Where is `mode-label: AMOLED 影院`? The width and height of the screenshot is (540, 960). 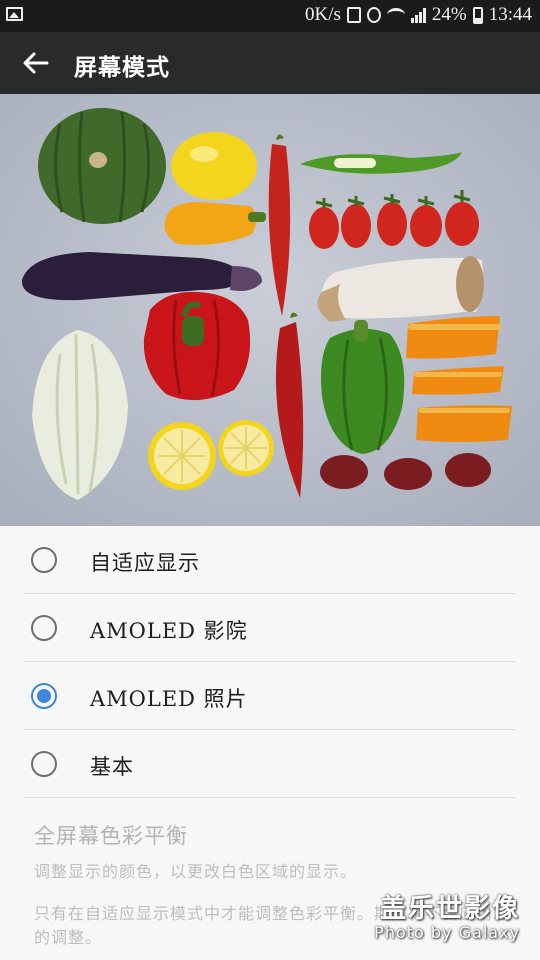
mode-label: AMOLED 影院 is located at coordinates (169, 631).